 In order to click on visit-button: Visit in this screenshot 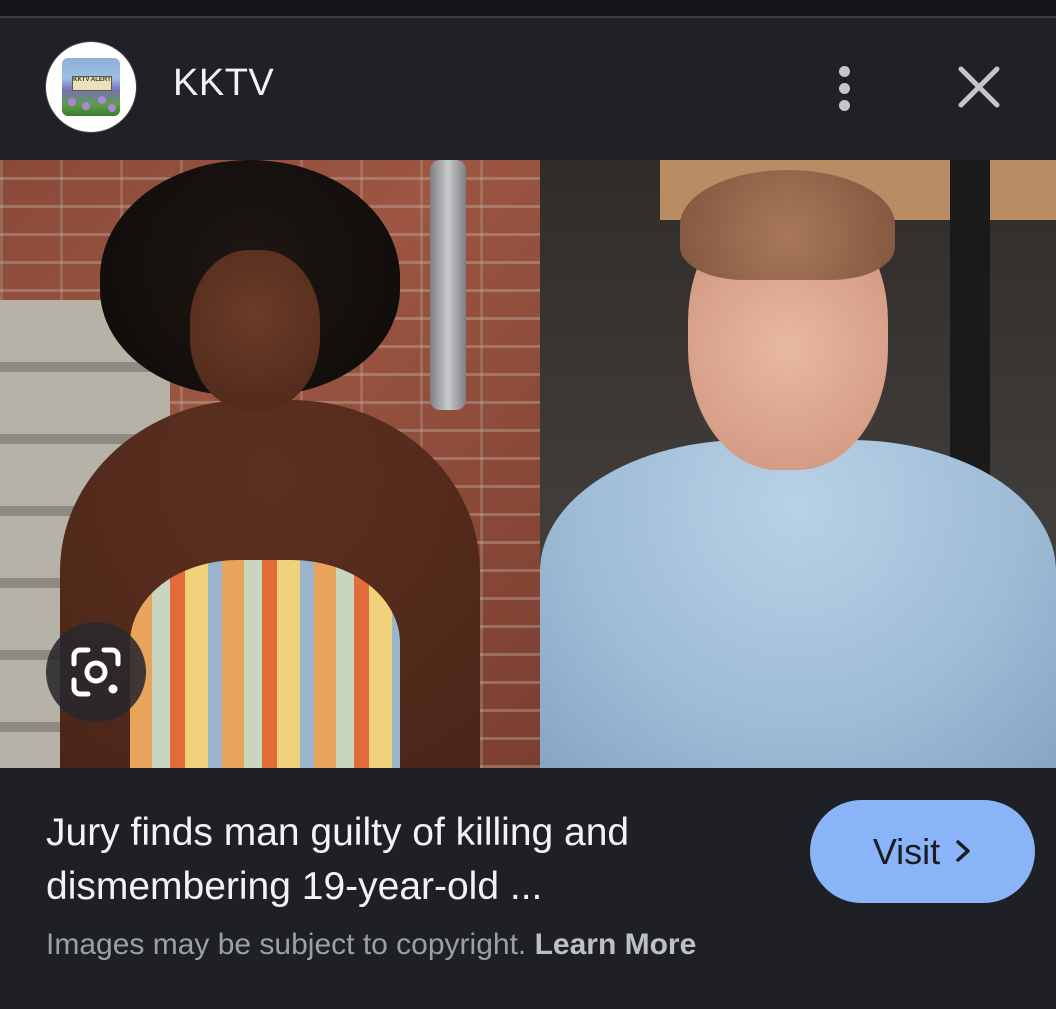, I will do `click(922, 851)`.